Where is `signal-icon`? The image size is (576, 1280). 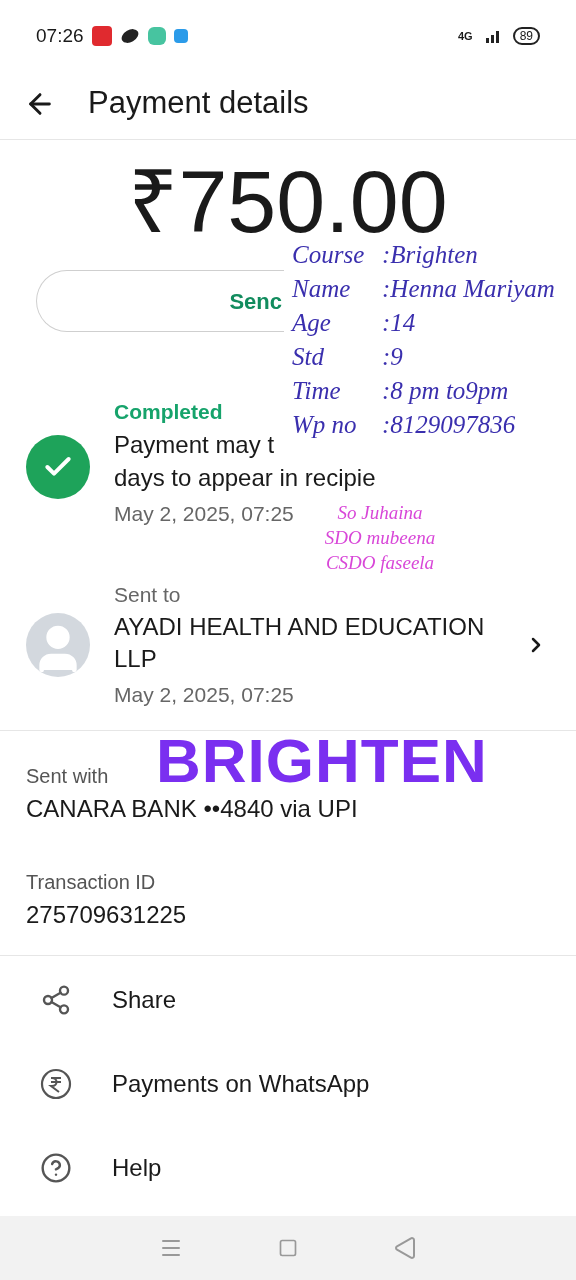
signal-icon is located at coordinates (492, 36).